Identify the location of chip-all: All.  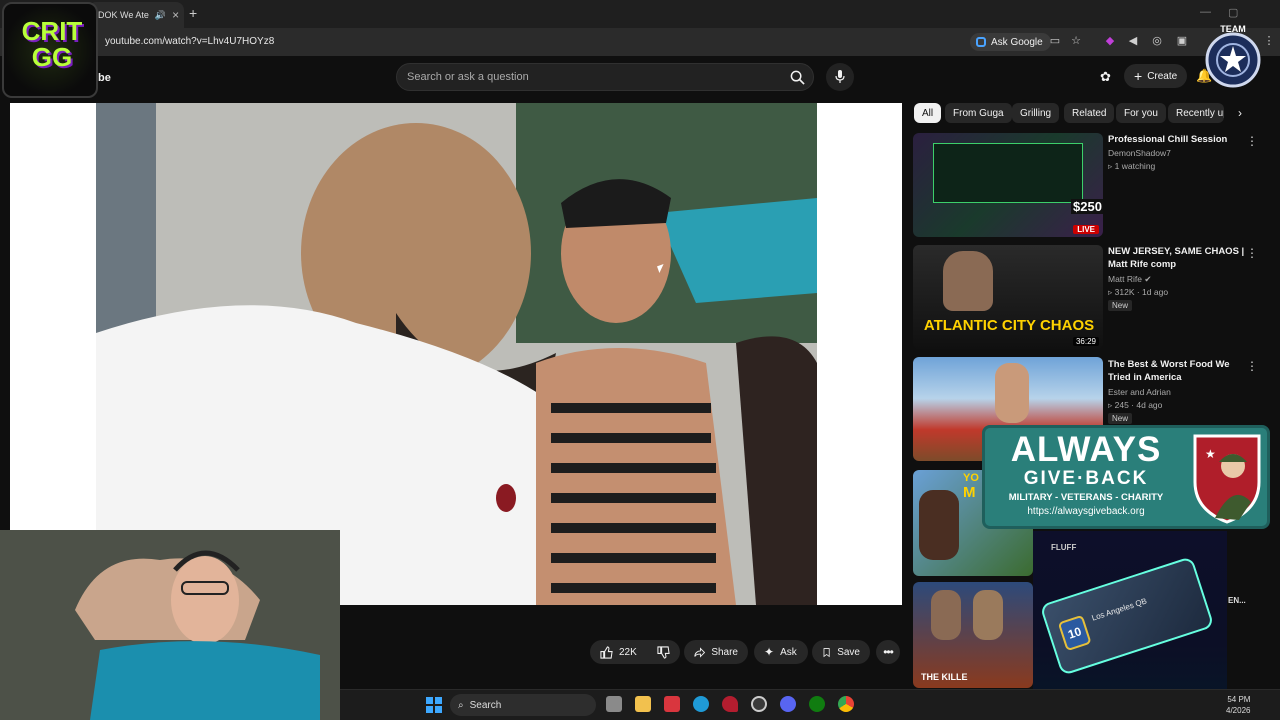
(928, 113).